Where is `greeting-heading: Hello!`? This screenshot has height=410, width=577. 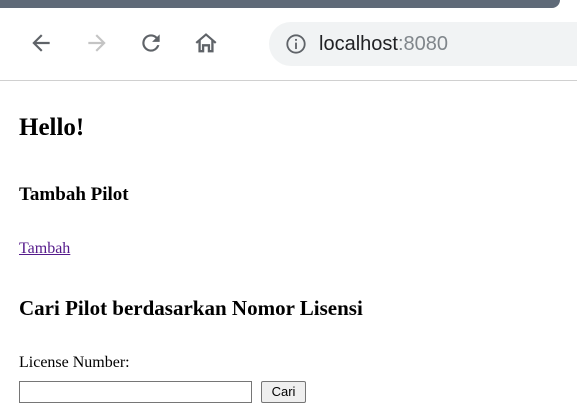 greeting-heading: Hello! is located at coordinates (52, 127).